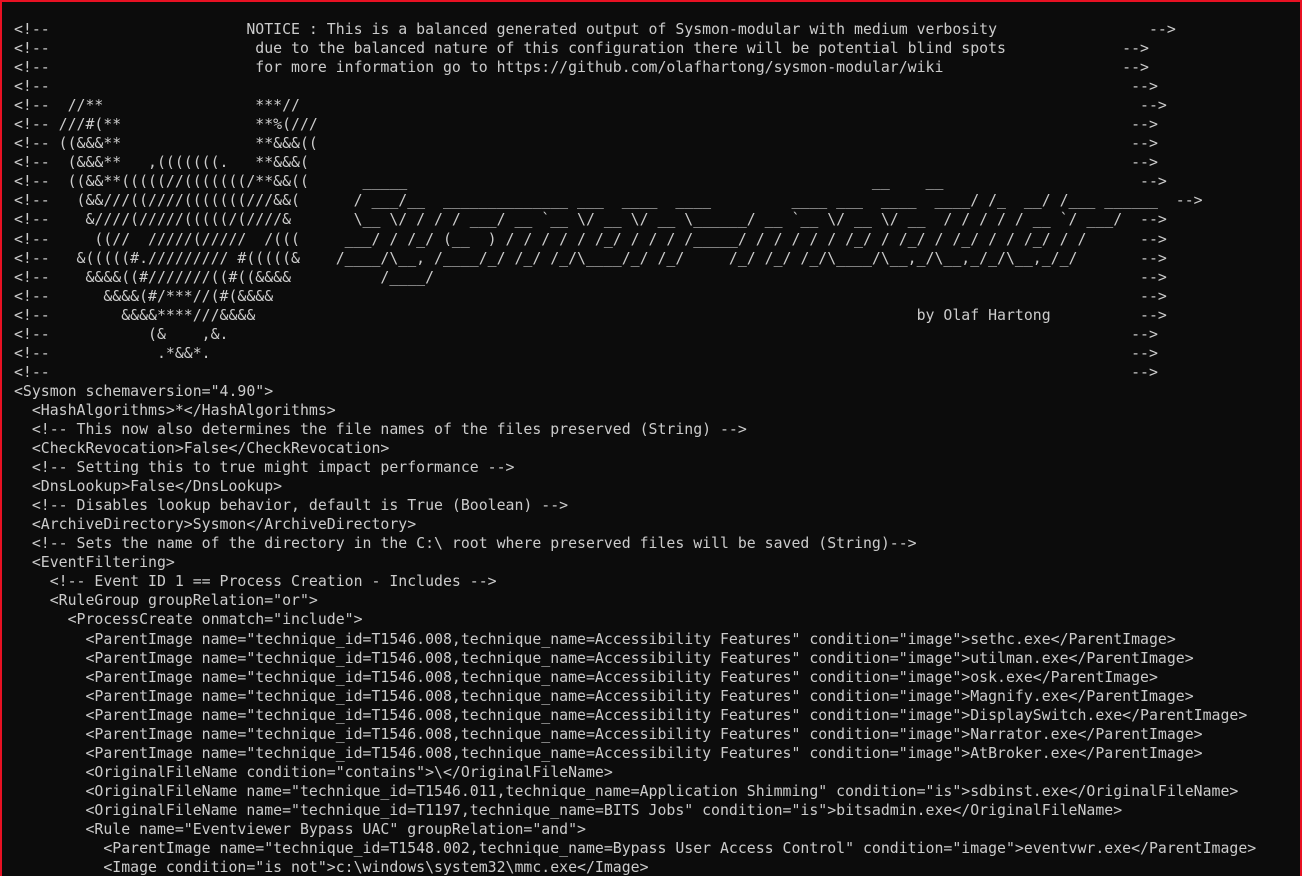 This screenshot has height=876, width=1302. What do you see at coordinates (586, 124) in the screenshot?
I see `console-line: <!-- ///#(** **%(/// -->` at bounding box center [586, 124].